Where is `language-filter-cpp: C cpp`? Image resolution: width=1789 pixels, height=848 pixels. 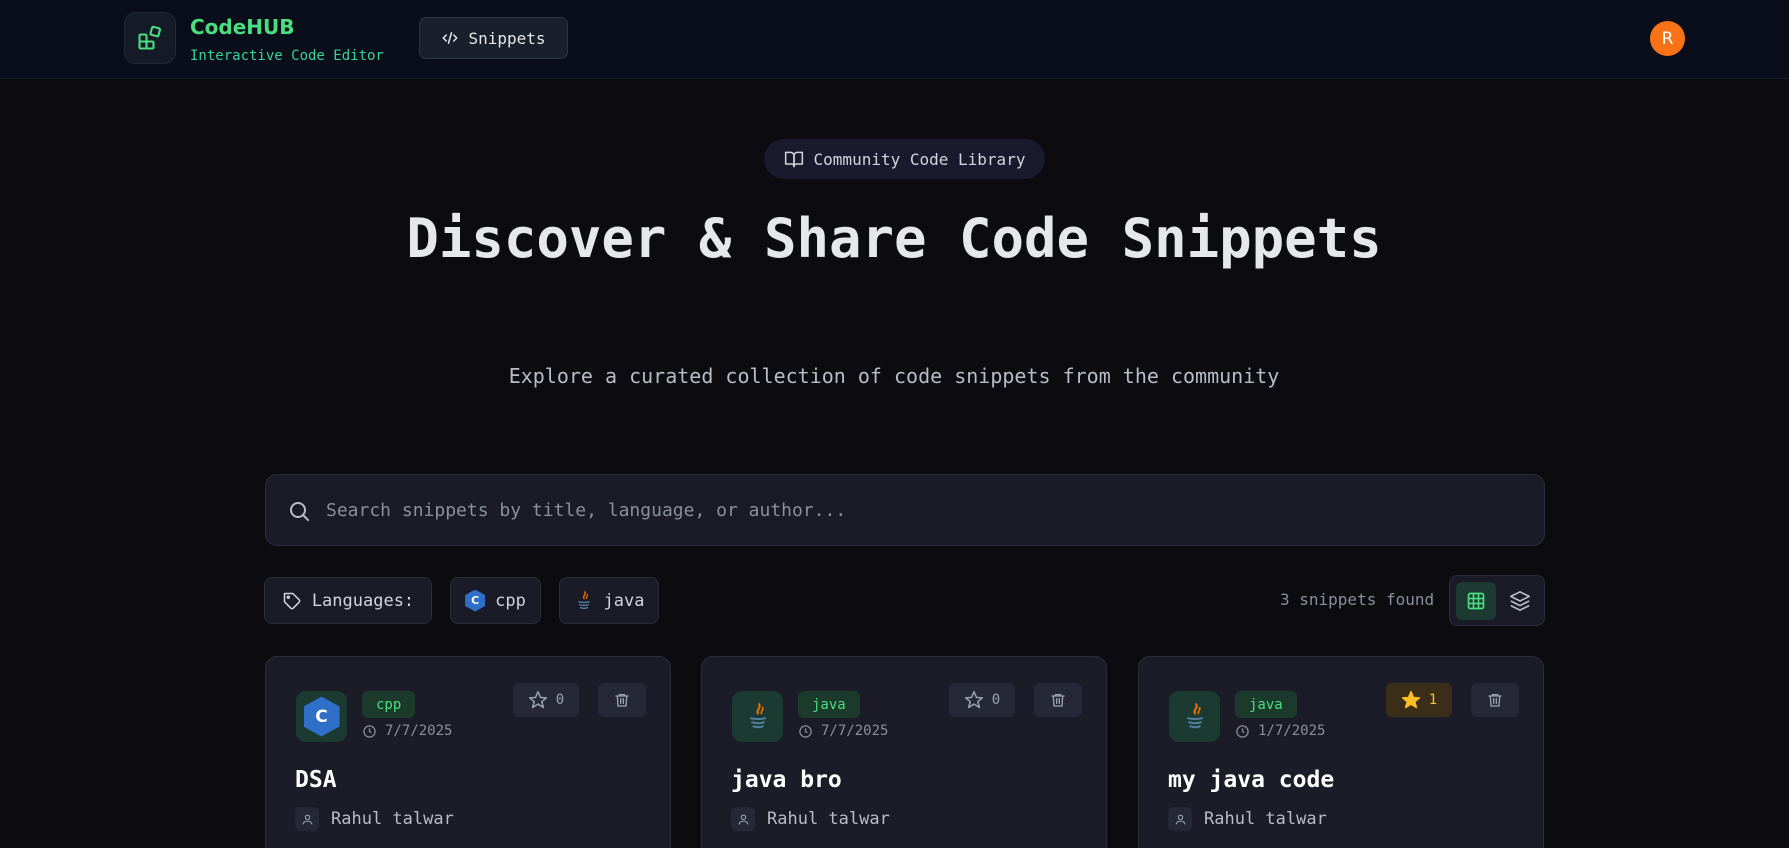
language-filter-cpp: C cpp is located at coordinates (495, 600).